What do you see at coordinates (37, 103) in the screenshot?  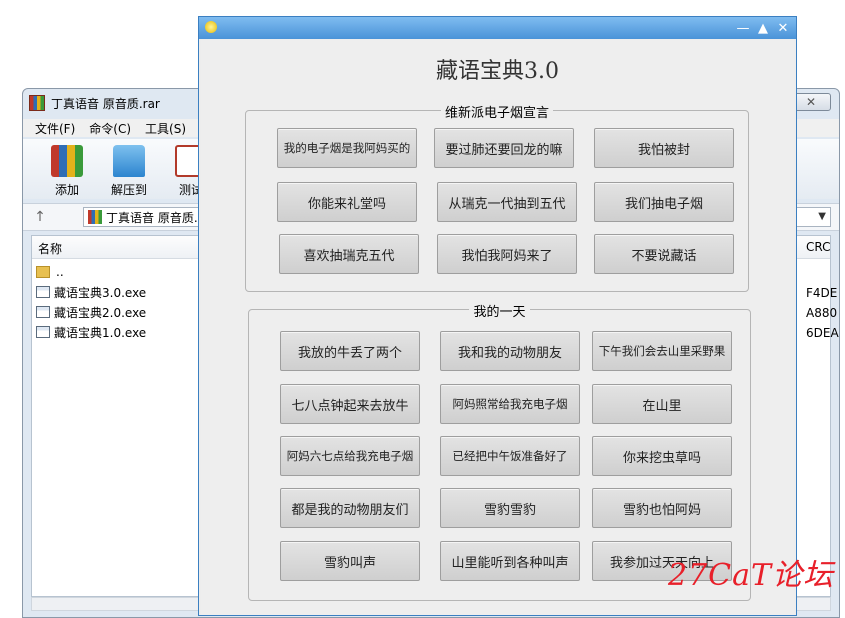 I see `winrar-icon` at bounding box center [37, 103].